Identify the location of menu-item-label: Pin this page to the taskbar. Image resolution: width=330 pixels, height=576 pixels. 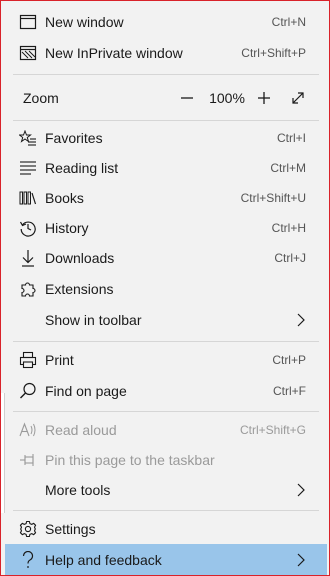
(130, 460).